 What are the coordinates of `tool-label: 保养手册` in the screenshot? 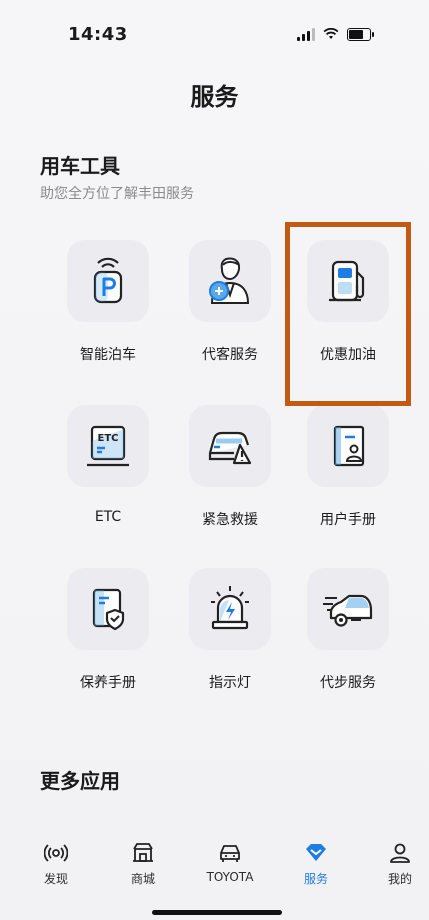 It's located at (108, 683).